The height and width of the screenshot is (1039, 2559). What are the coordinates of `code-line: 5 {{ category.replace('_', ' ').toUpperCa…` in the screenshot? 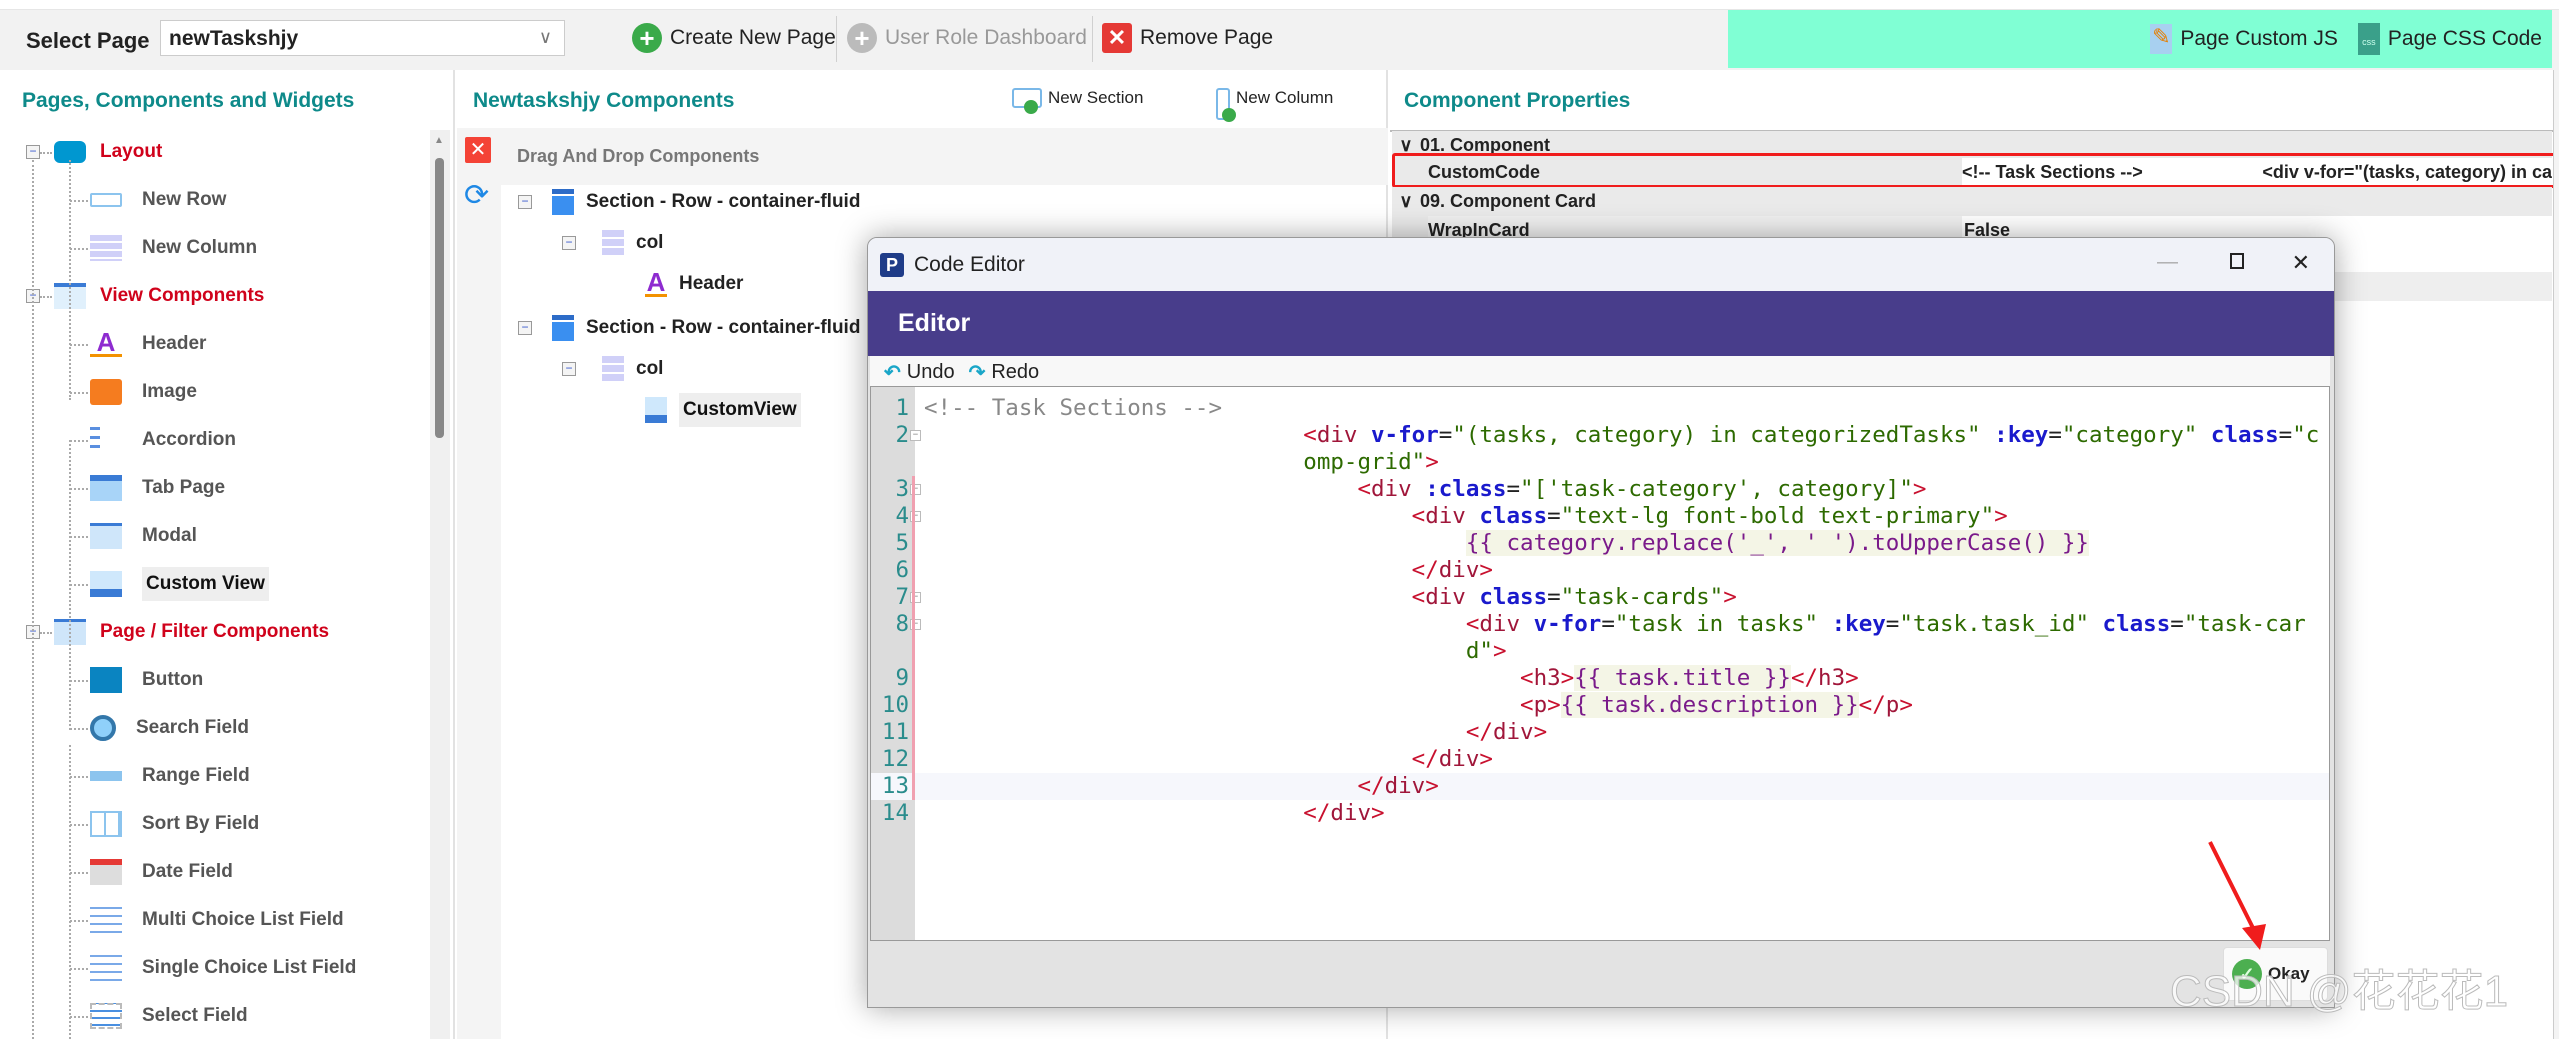 It's located at (1600, 543).